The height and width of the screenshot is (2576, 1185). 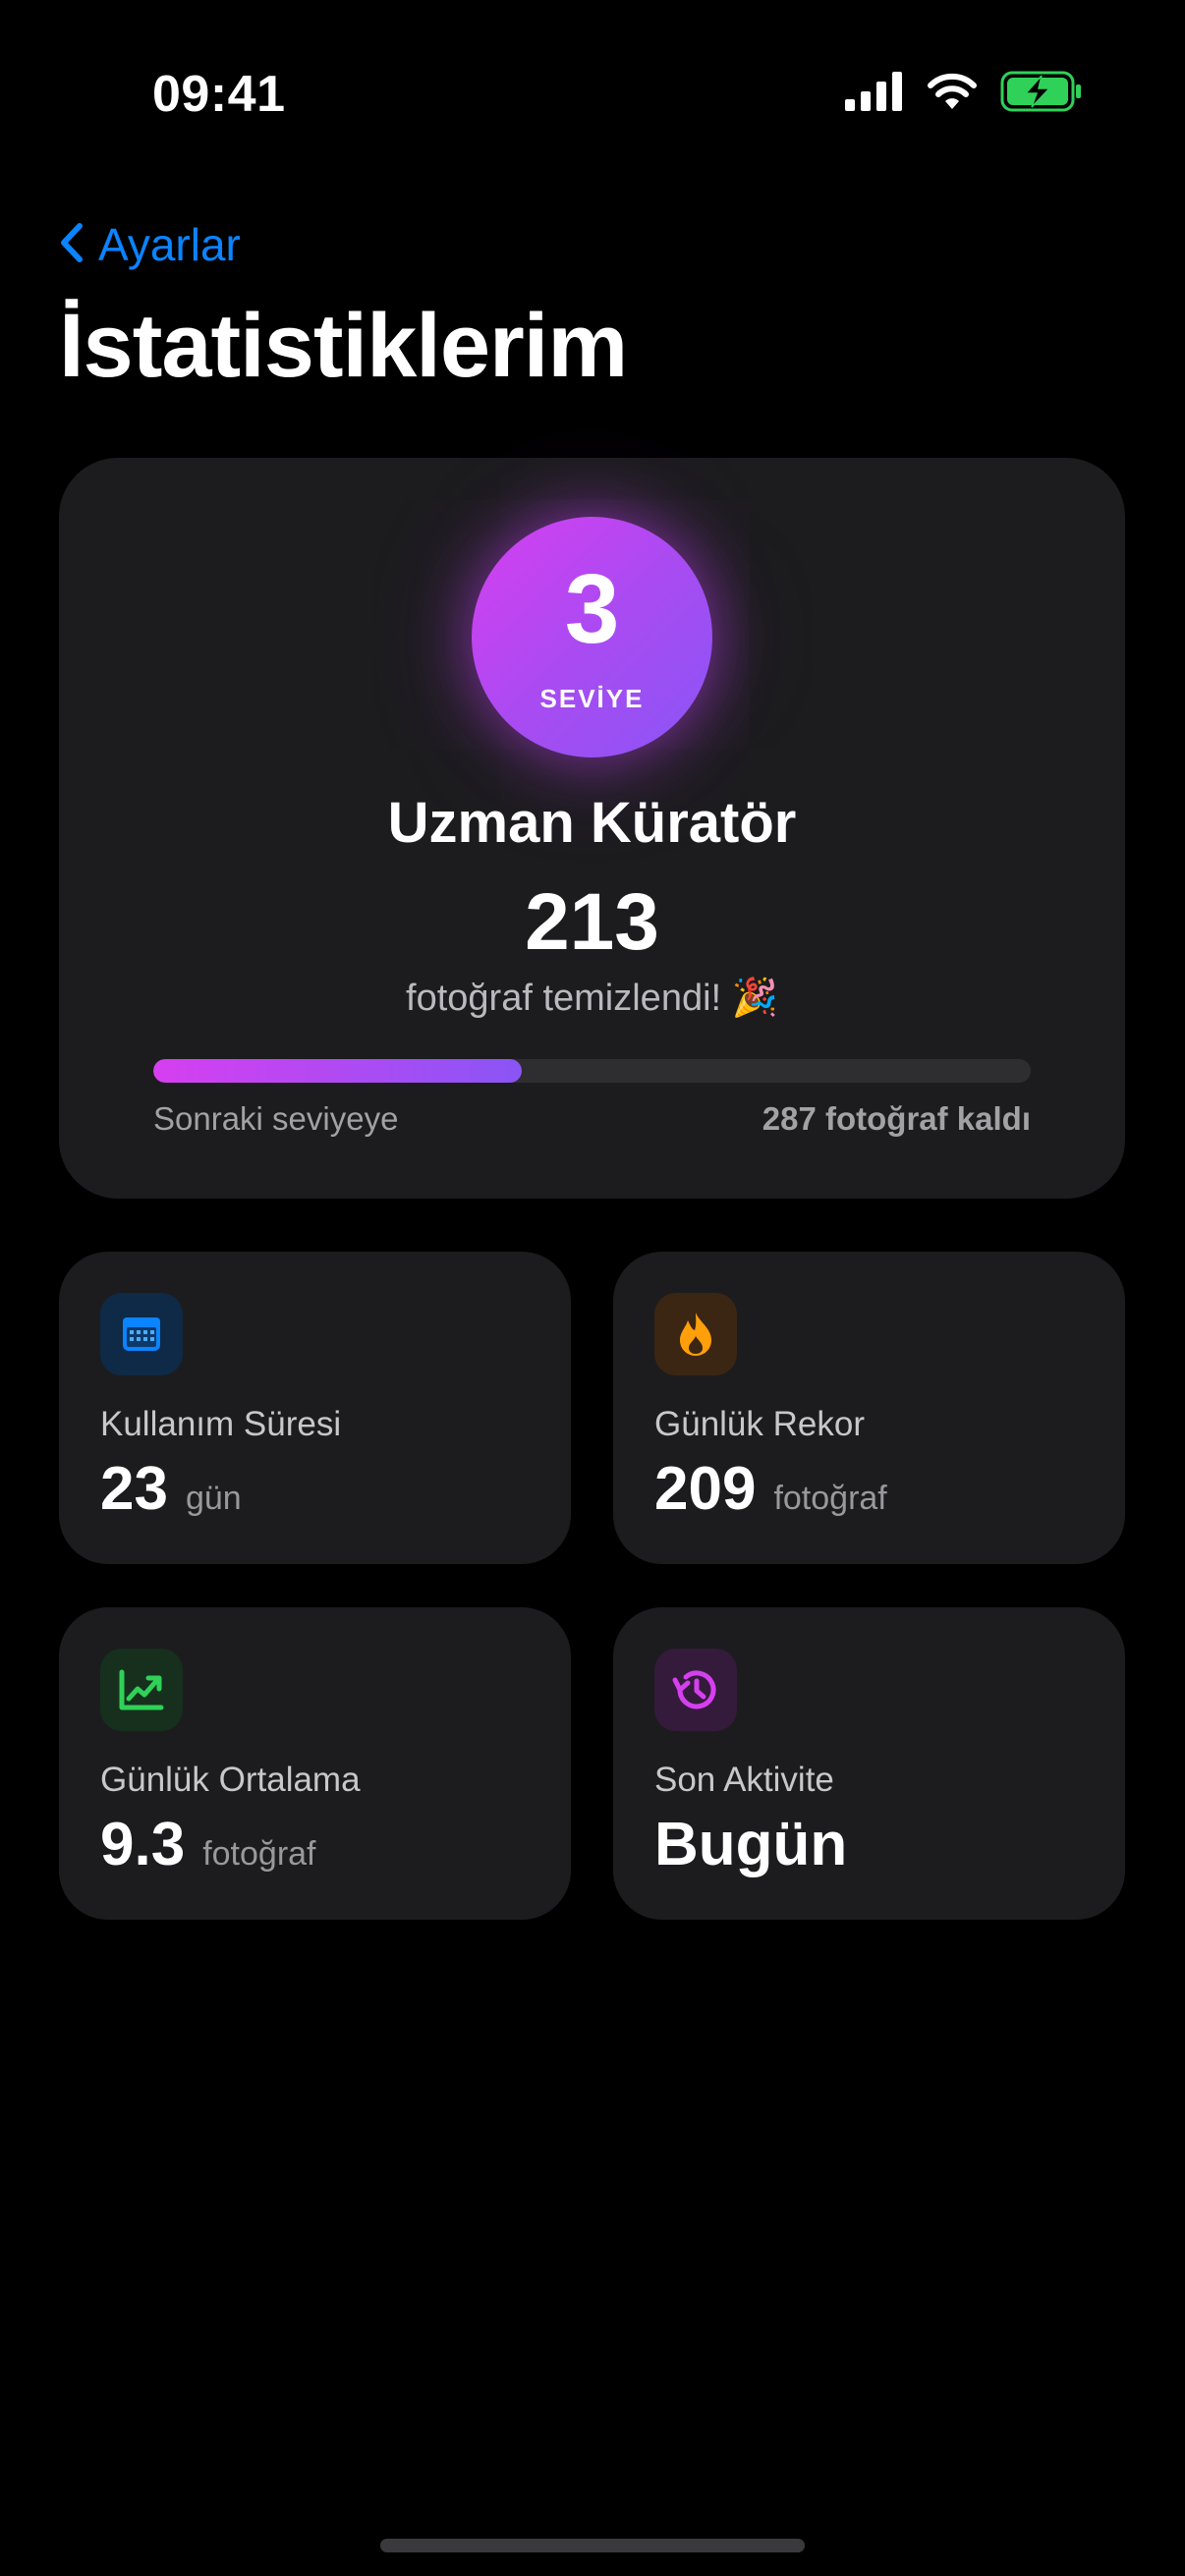 I want to click on flame-icon, so click(x=695, y=1334).